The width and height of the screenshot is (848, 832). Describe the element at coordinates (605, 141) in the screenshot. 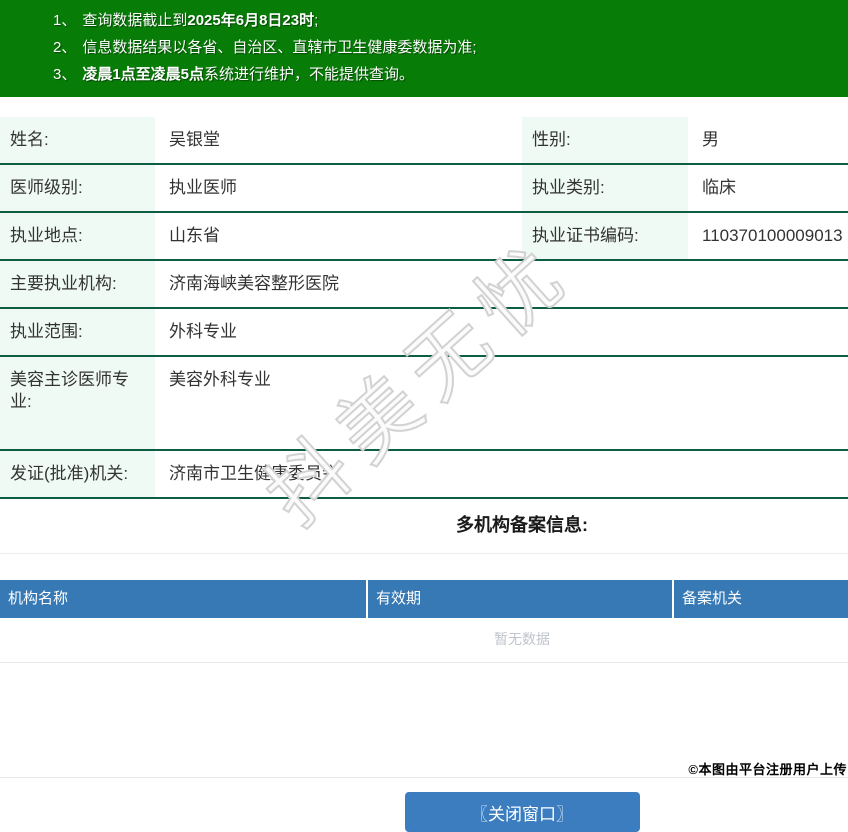

I see `gender-label: 性别:` at that location.